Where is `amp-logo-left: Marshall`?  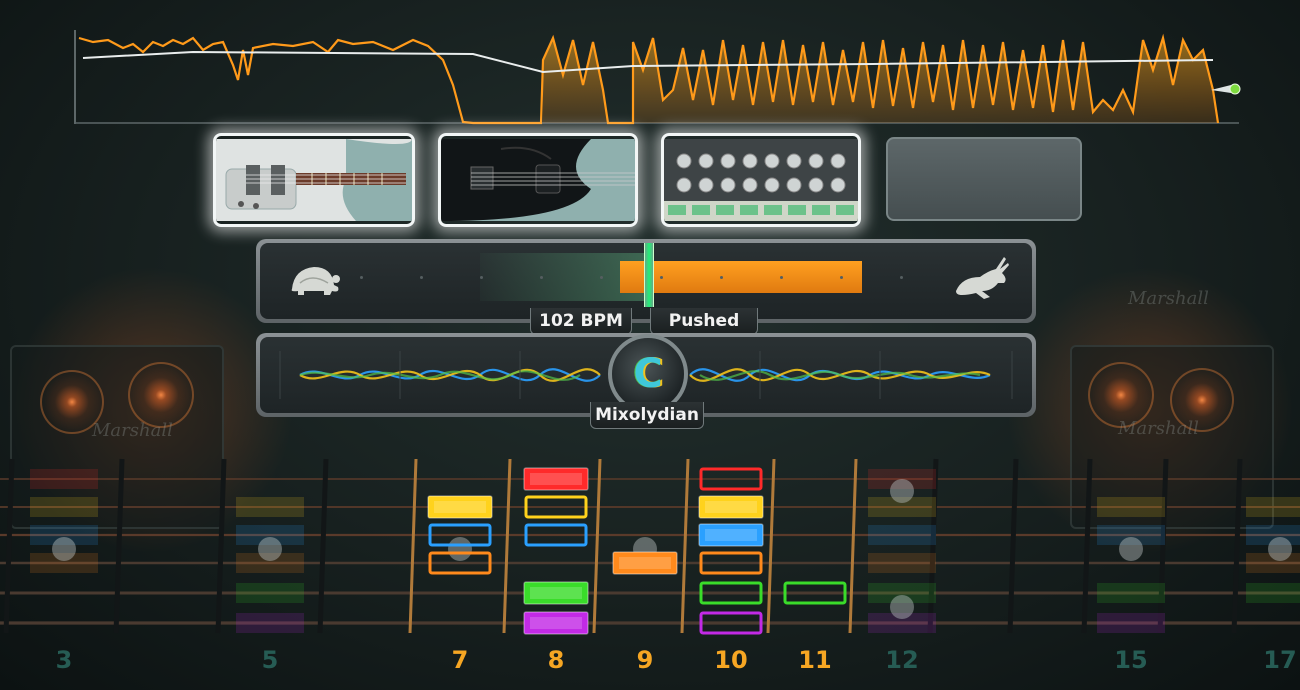 amp-logo-left: Marshall is located at coordinates (132, 430).